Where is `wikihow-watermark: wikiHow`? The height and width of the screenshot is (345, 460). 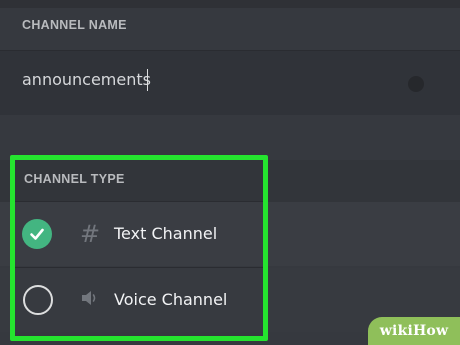
wikihow-watermark: wikiHow is located at coordinates (414, 331).